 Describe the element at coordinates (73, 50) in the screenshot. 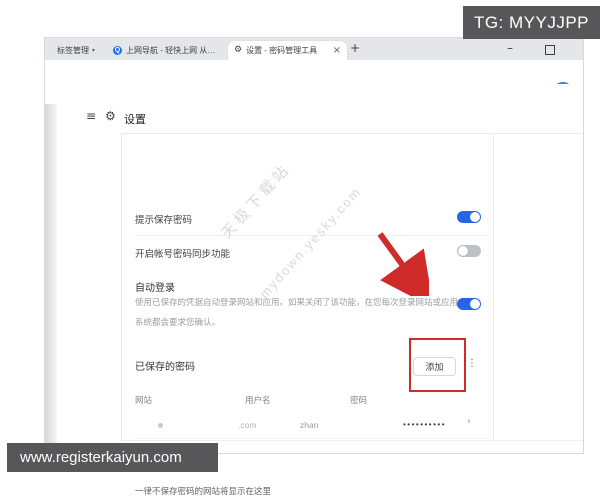

I see `tab-manager-label: 标签管理` at that location.